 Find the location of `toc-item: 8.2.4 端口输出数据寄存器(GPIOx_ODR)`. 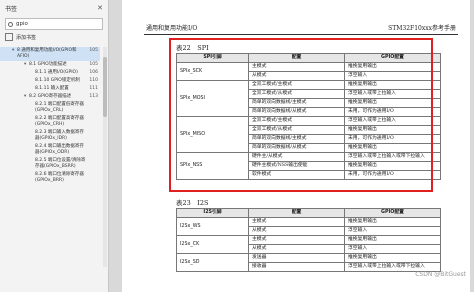

toc-item: 8.2.4 端口输出数据寄存器(GPIOx_ODR) is located at coordinates (50, 150).